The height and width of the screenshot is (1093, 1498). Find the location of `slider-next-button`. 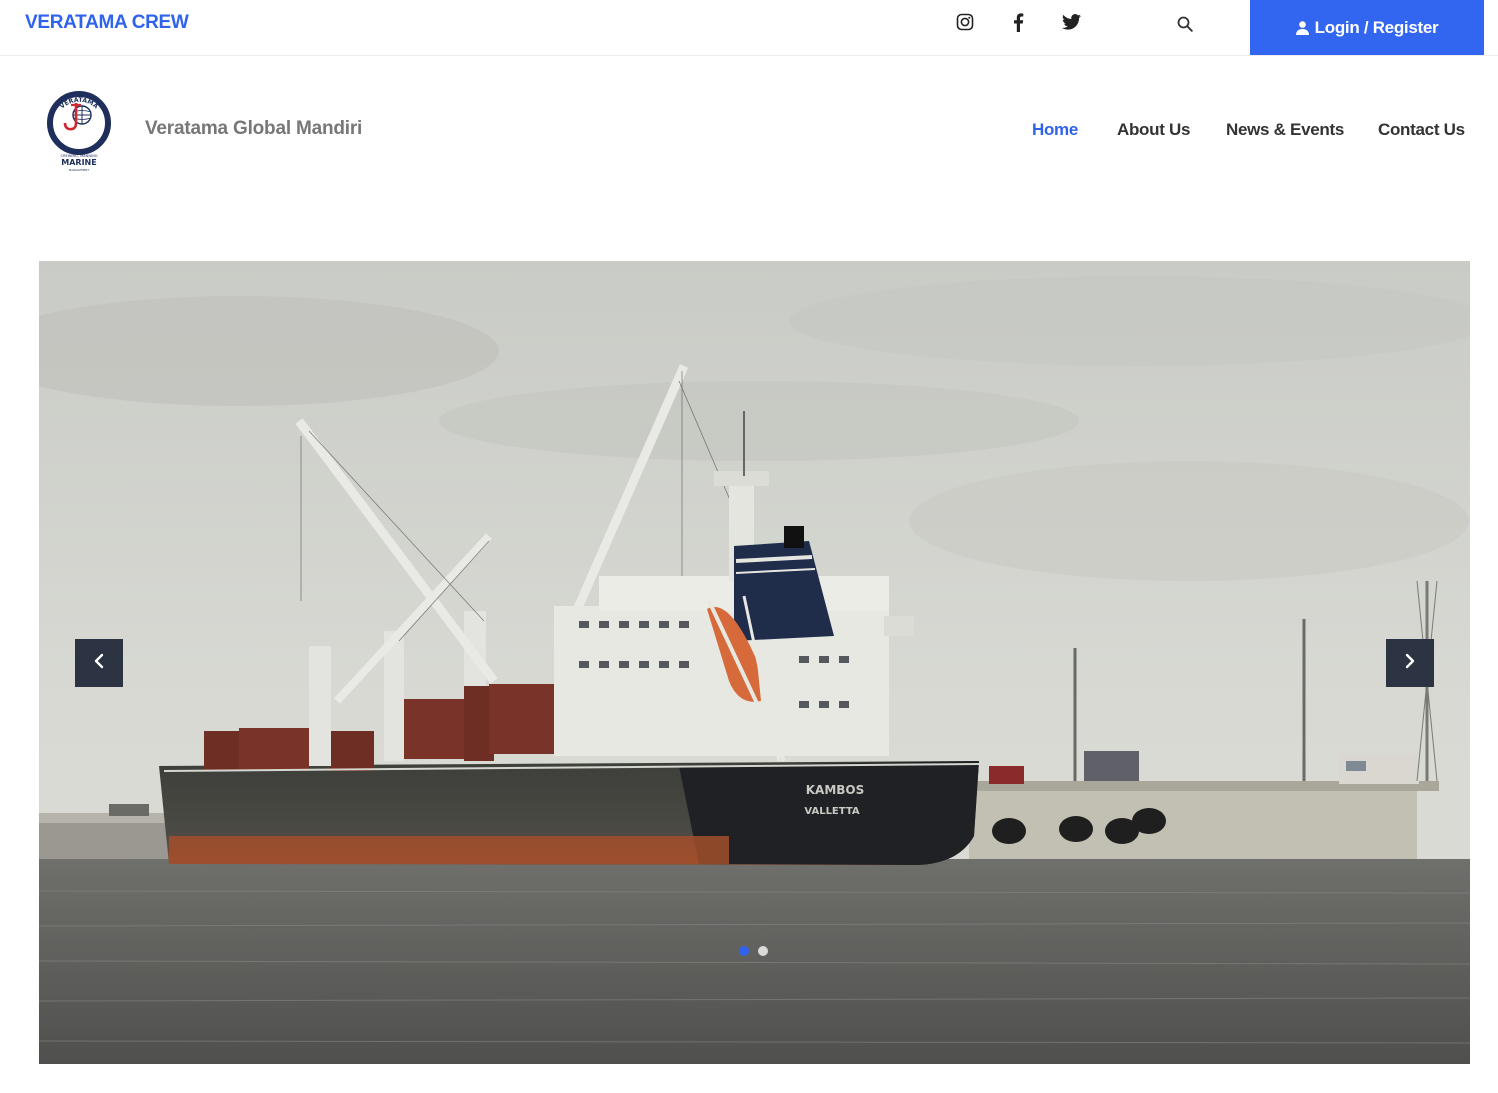

slider-next-button is located at coordinates (1410, 663).